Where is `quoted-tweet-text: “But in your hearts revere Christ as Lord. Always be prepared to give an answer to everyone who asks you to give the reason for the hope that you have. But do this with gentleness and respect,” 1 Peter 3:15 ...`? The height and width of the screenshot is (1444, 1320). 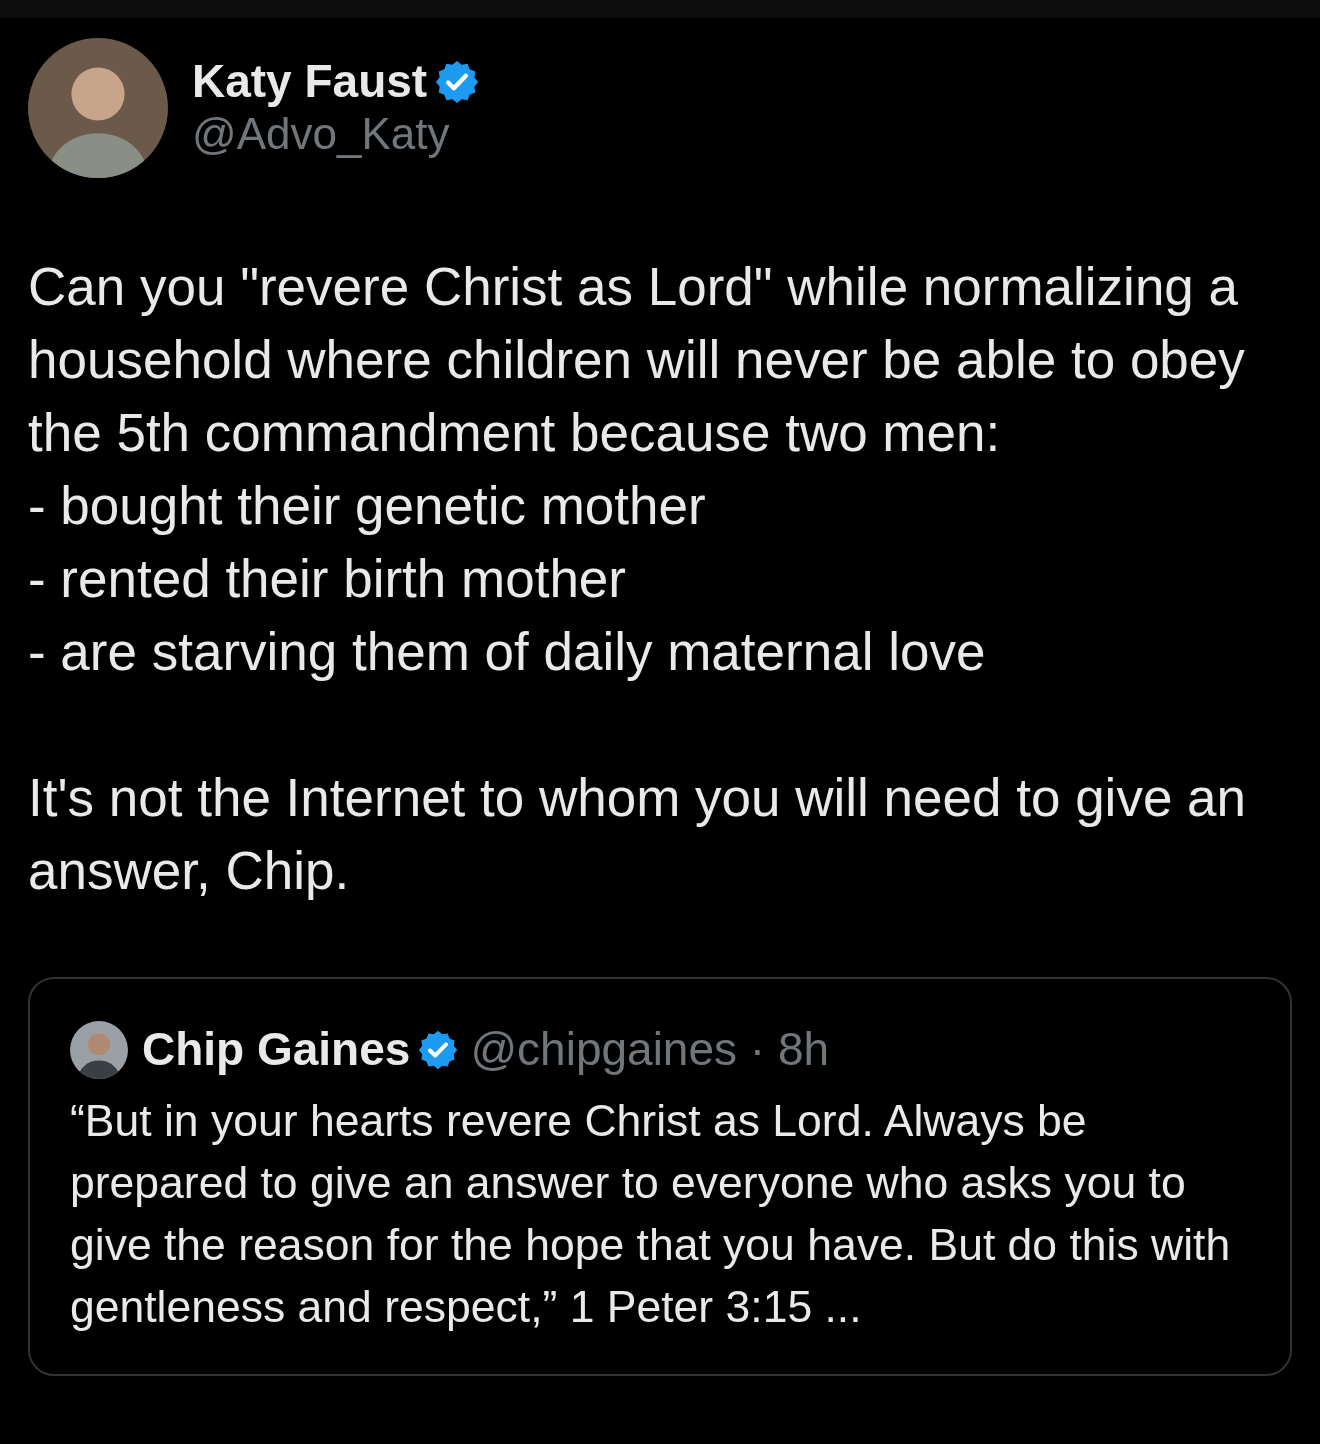
quoted-tweet-text: “But in your hearts revere Christ as Lord. Always be prepared to give an answer to everyone who asks you to give the reason for the hope that you have. But do this with gentleness and respect,” 1 Peter 3:15 ... is located at coordinates (651, 1214).